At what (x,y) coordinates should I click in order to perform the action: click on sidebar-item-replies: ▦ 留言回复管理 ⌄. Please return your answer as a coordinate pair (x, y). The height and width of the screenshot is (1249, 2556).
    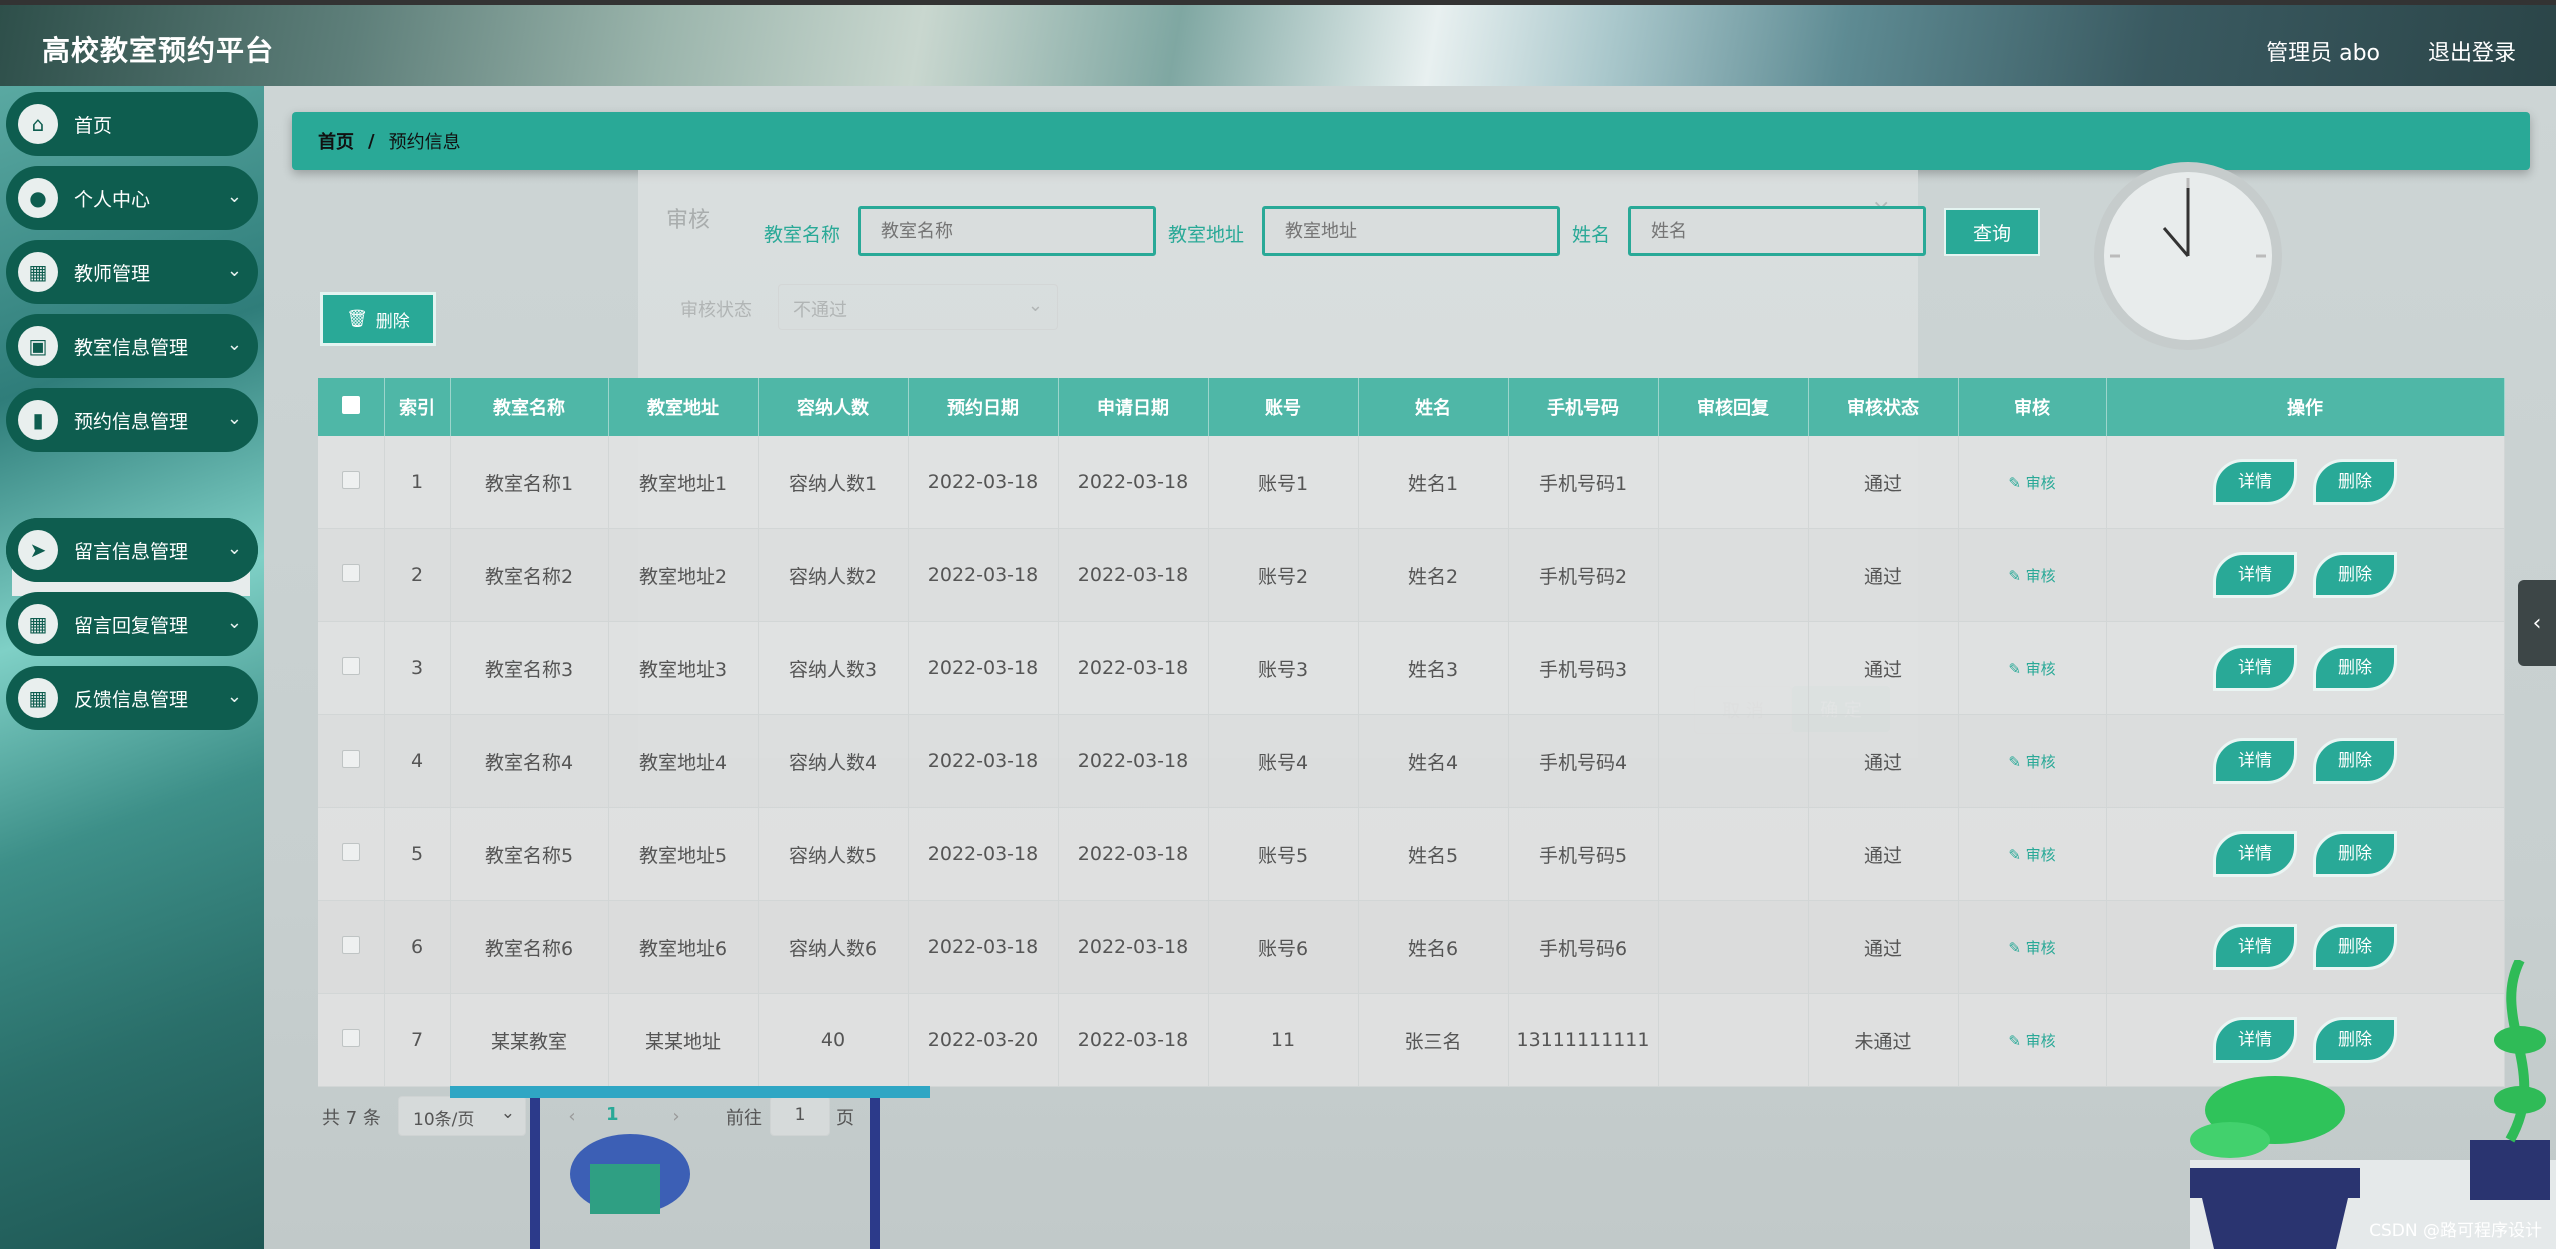
    Looking at the image, I should click on (132, 624).